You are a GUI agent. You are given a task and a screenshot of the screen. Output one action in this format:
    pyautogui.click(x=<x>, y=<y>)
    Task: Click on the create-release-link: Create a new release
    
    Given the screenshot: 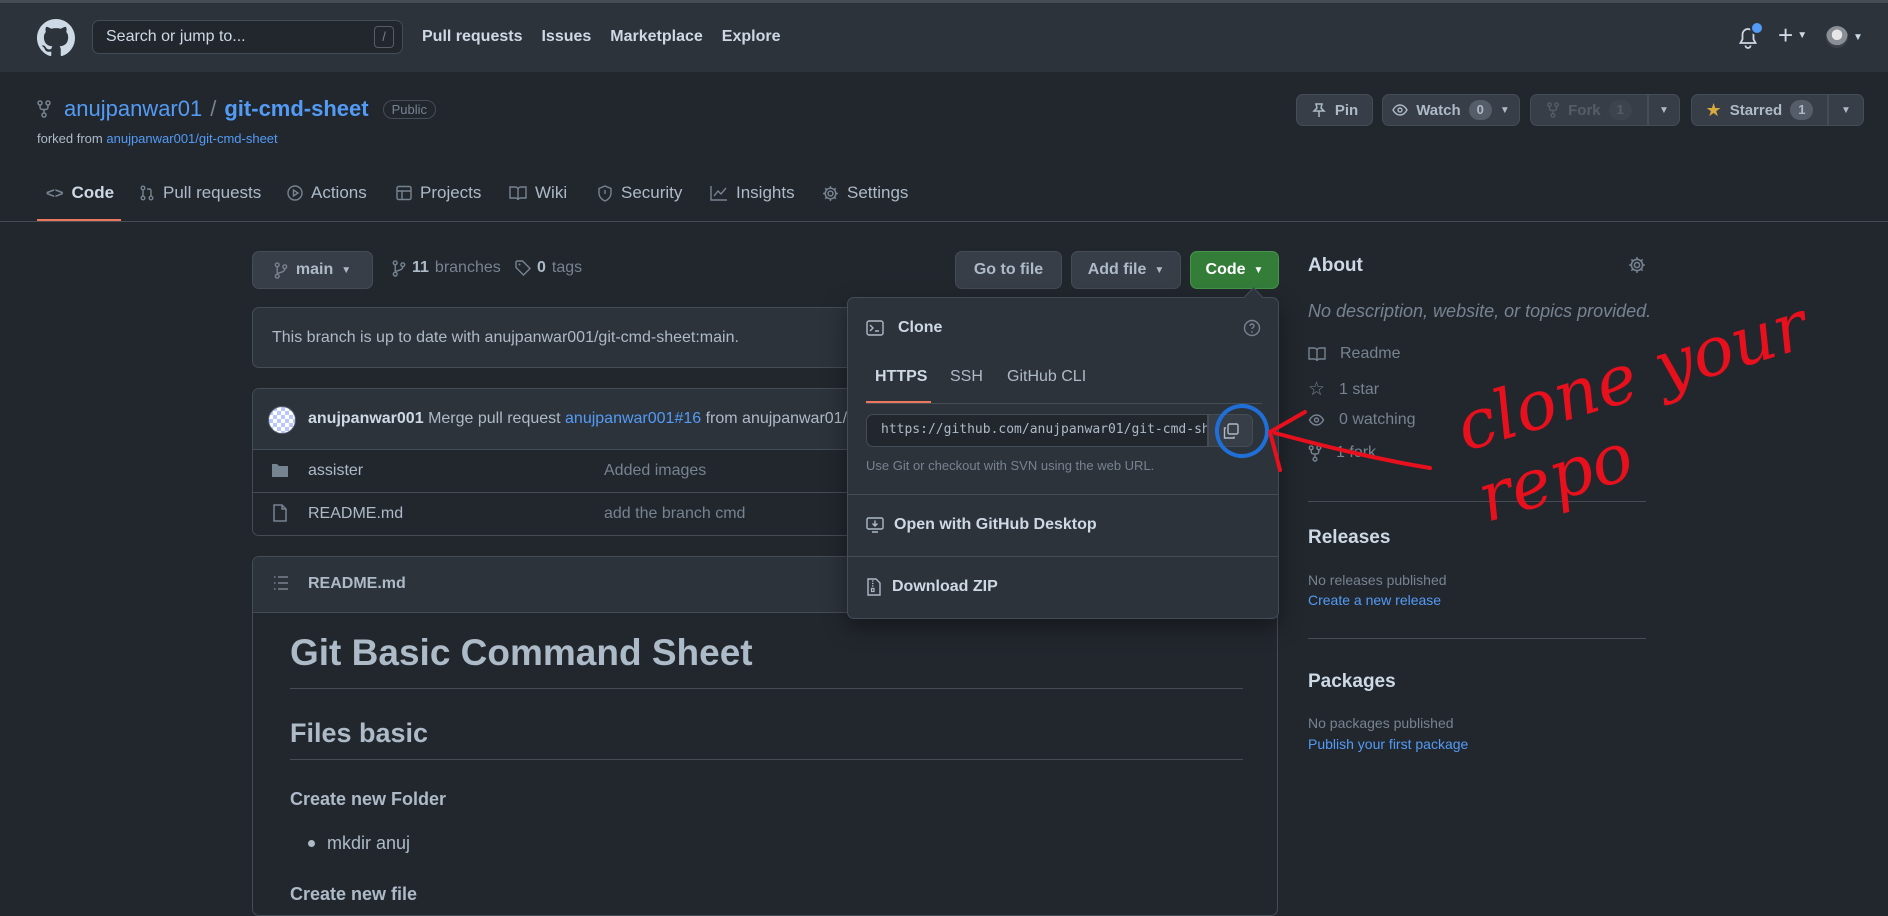 What is the action you would take?
    pyautogui.click(x=1374, y=600)
    